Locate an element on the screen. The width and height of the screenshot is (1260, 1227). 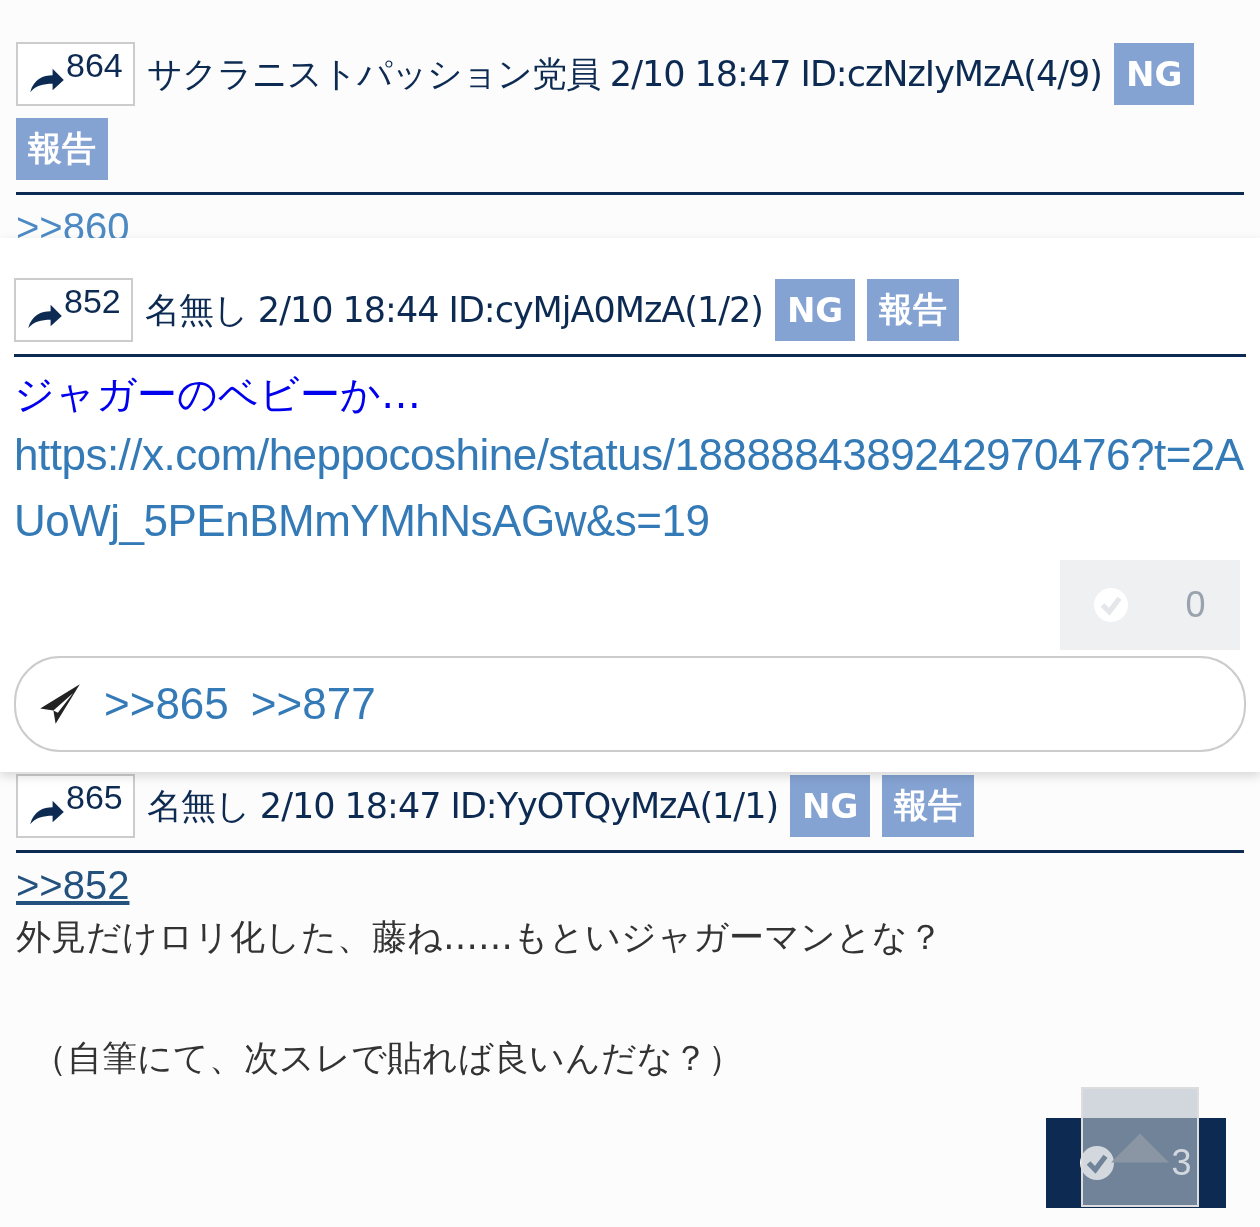
reply-number-button: 864 is located at coordinates (75, 74).